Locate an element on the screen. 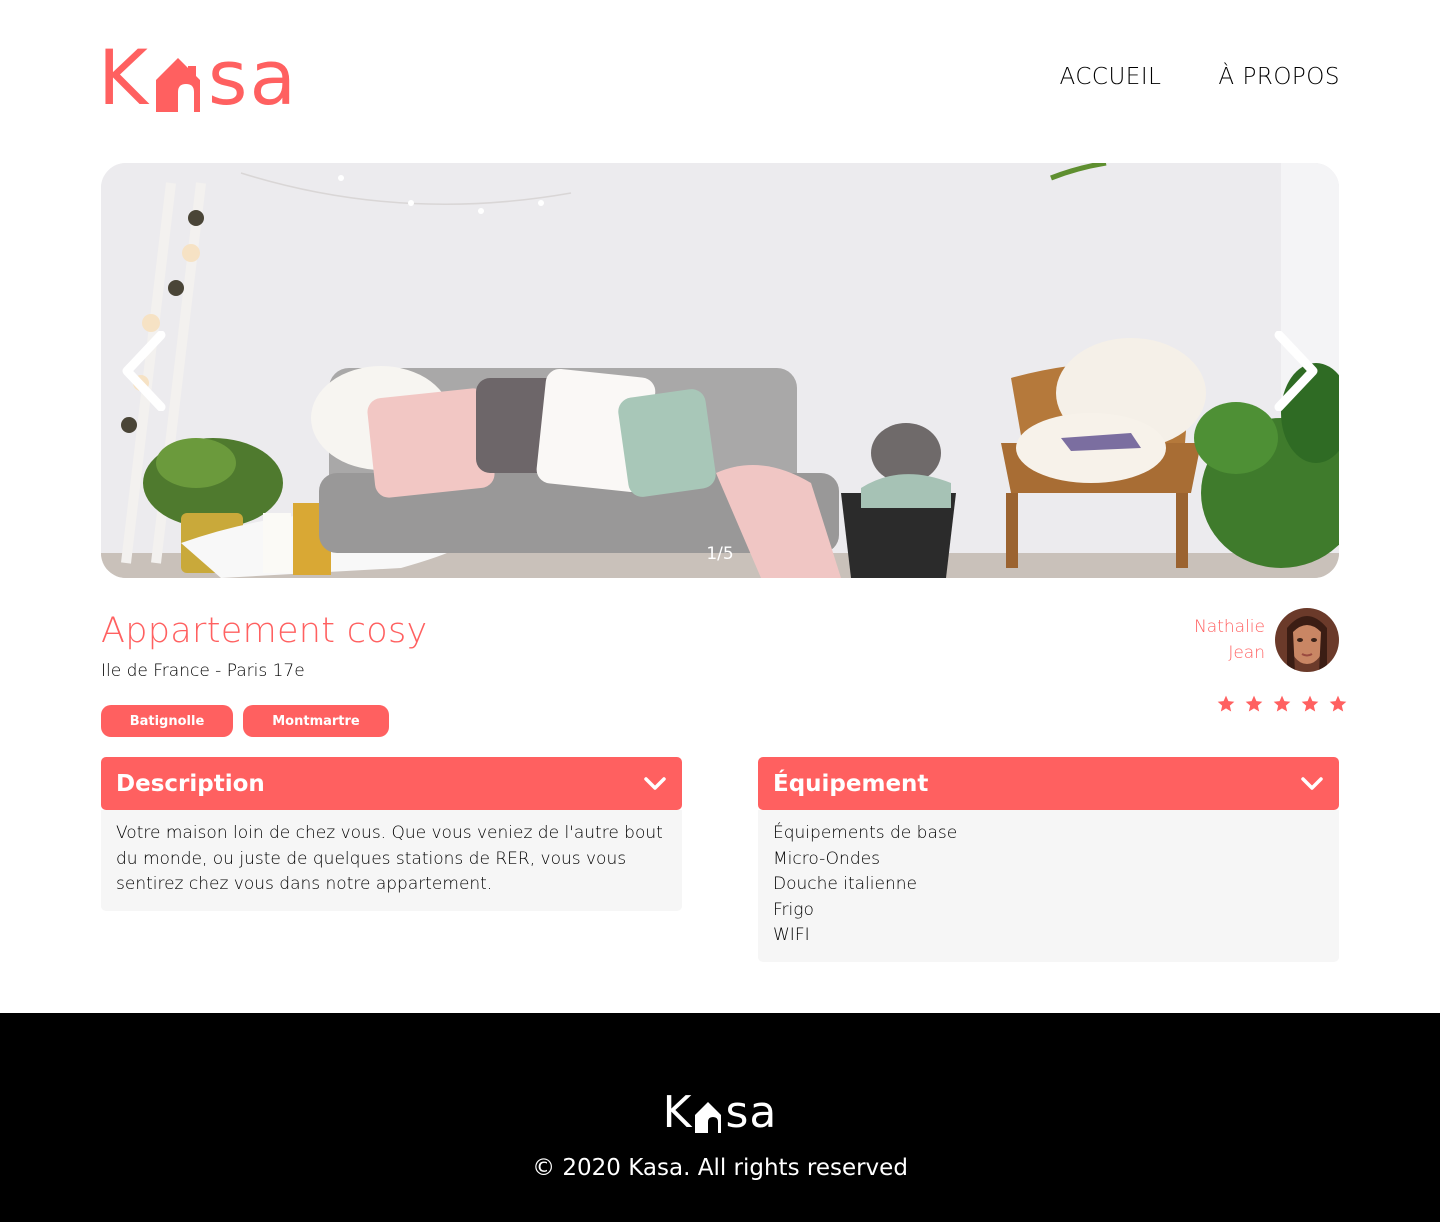 The height and width of the screenshot is (1222, 1440). tag-batignolle: Batignolle is located at coordinates (167, 721).